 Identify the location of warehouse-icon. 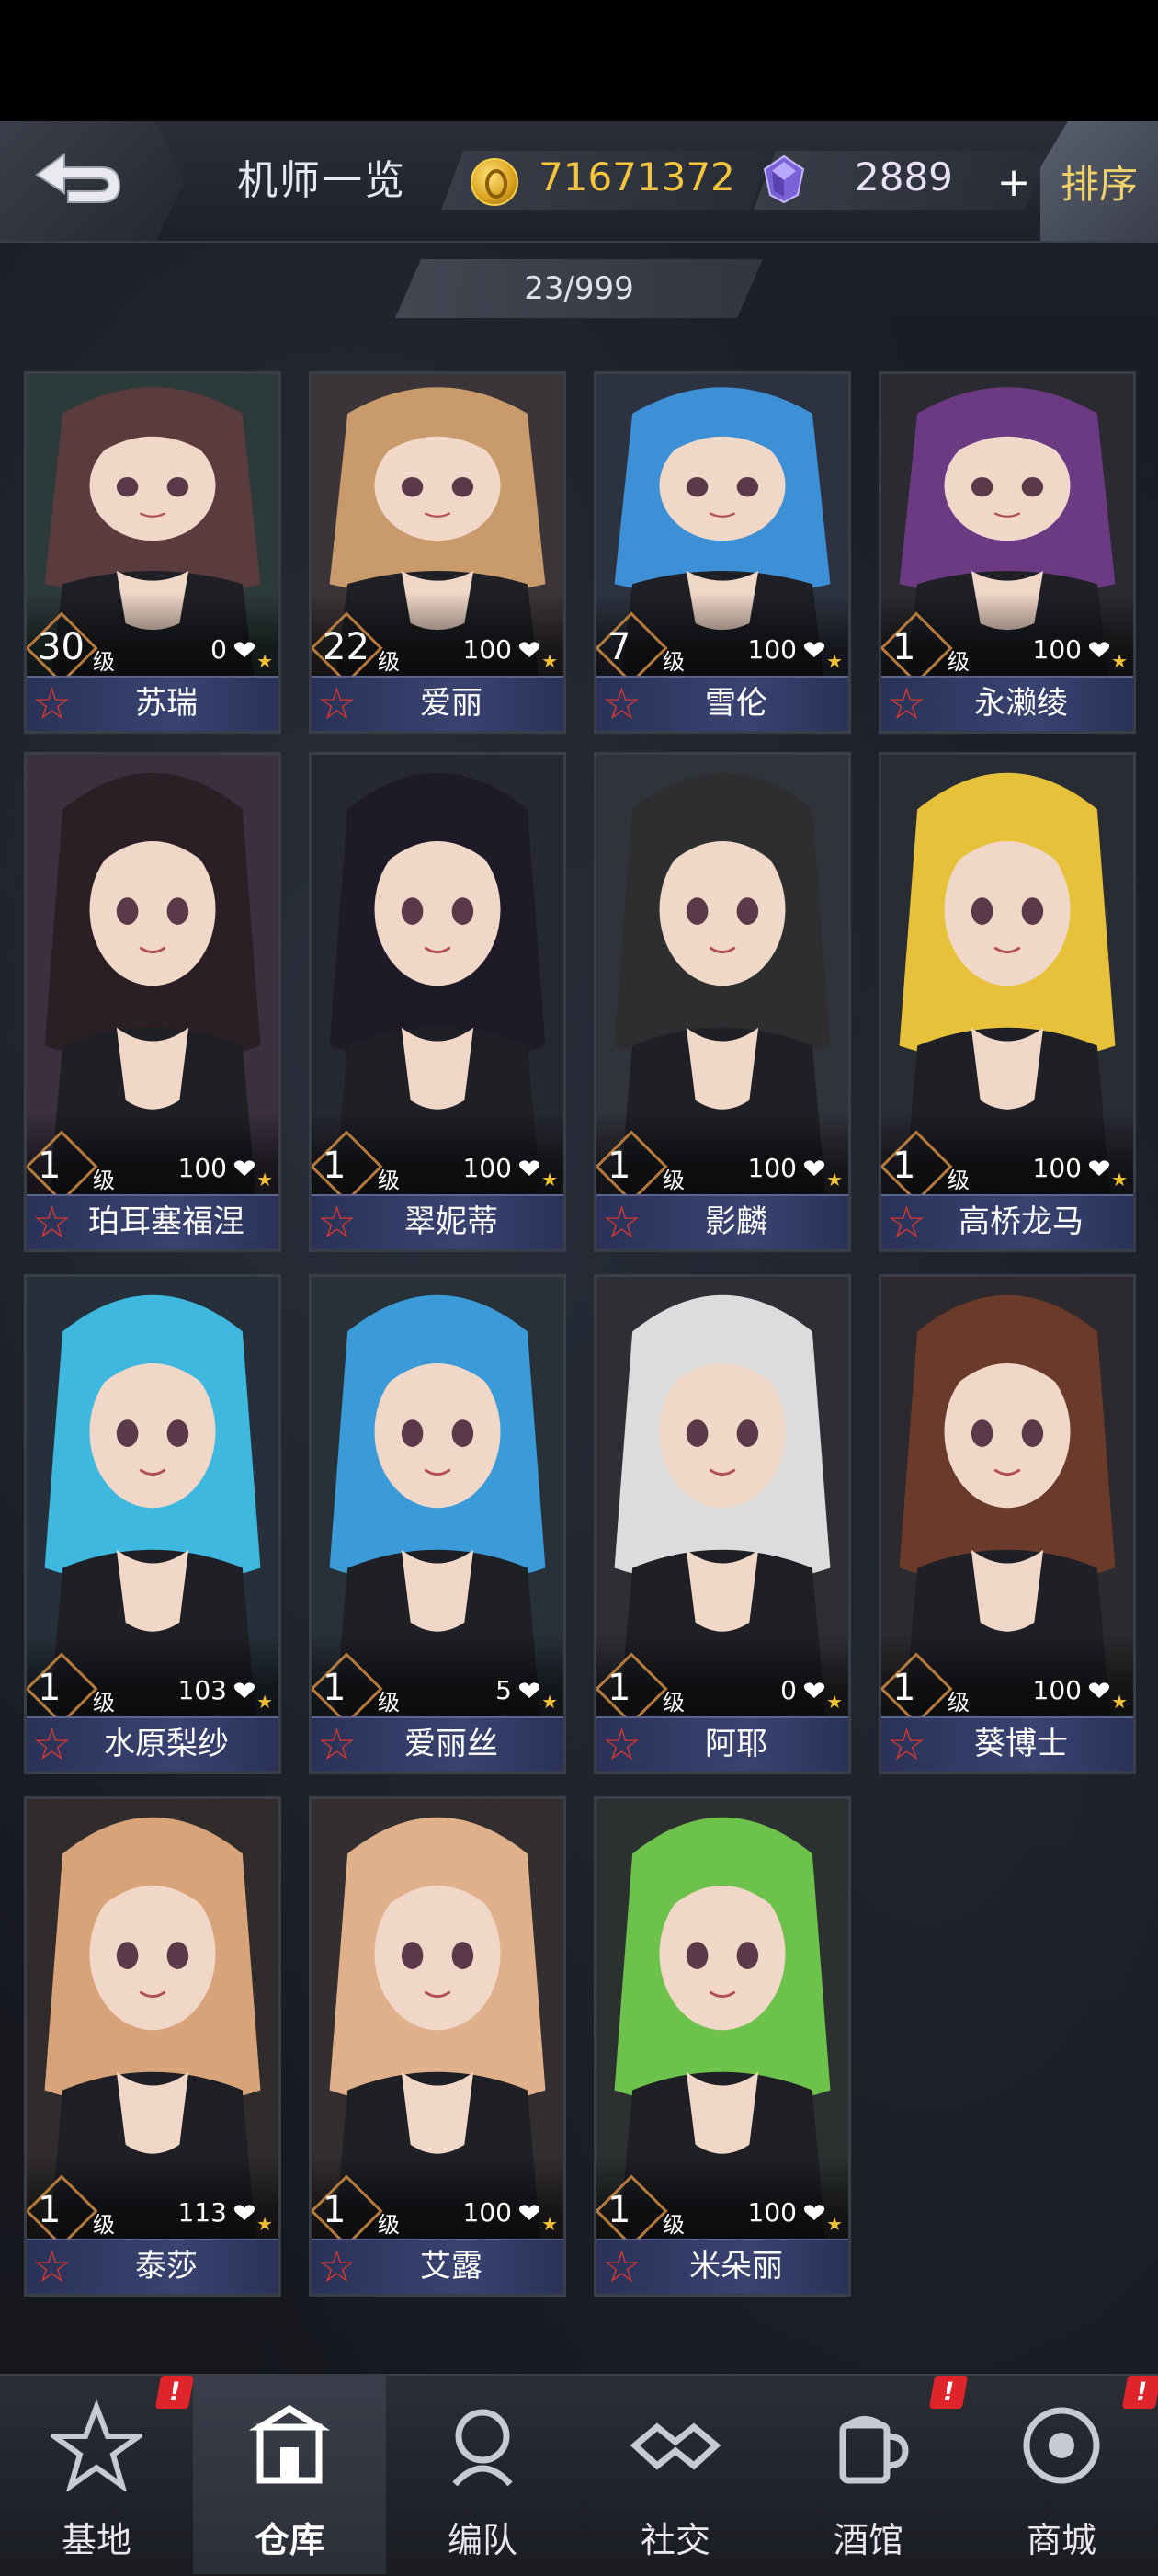
(289, 2444).